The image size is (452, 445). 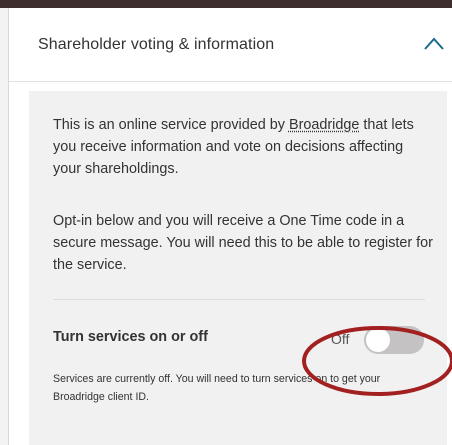 I want to click on toggle-state-text: Off, so click(x=340, y=339).